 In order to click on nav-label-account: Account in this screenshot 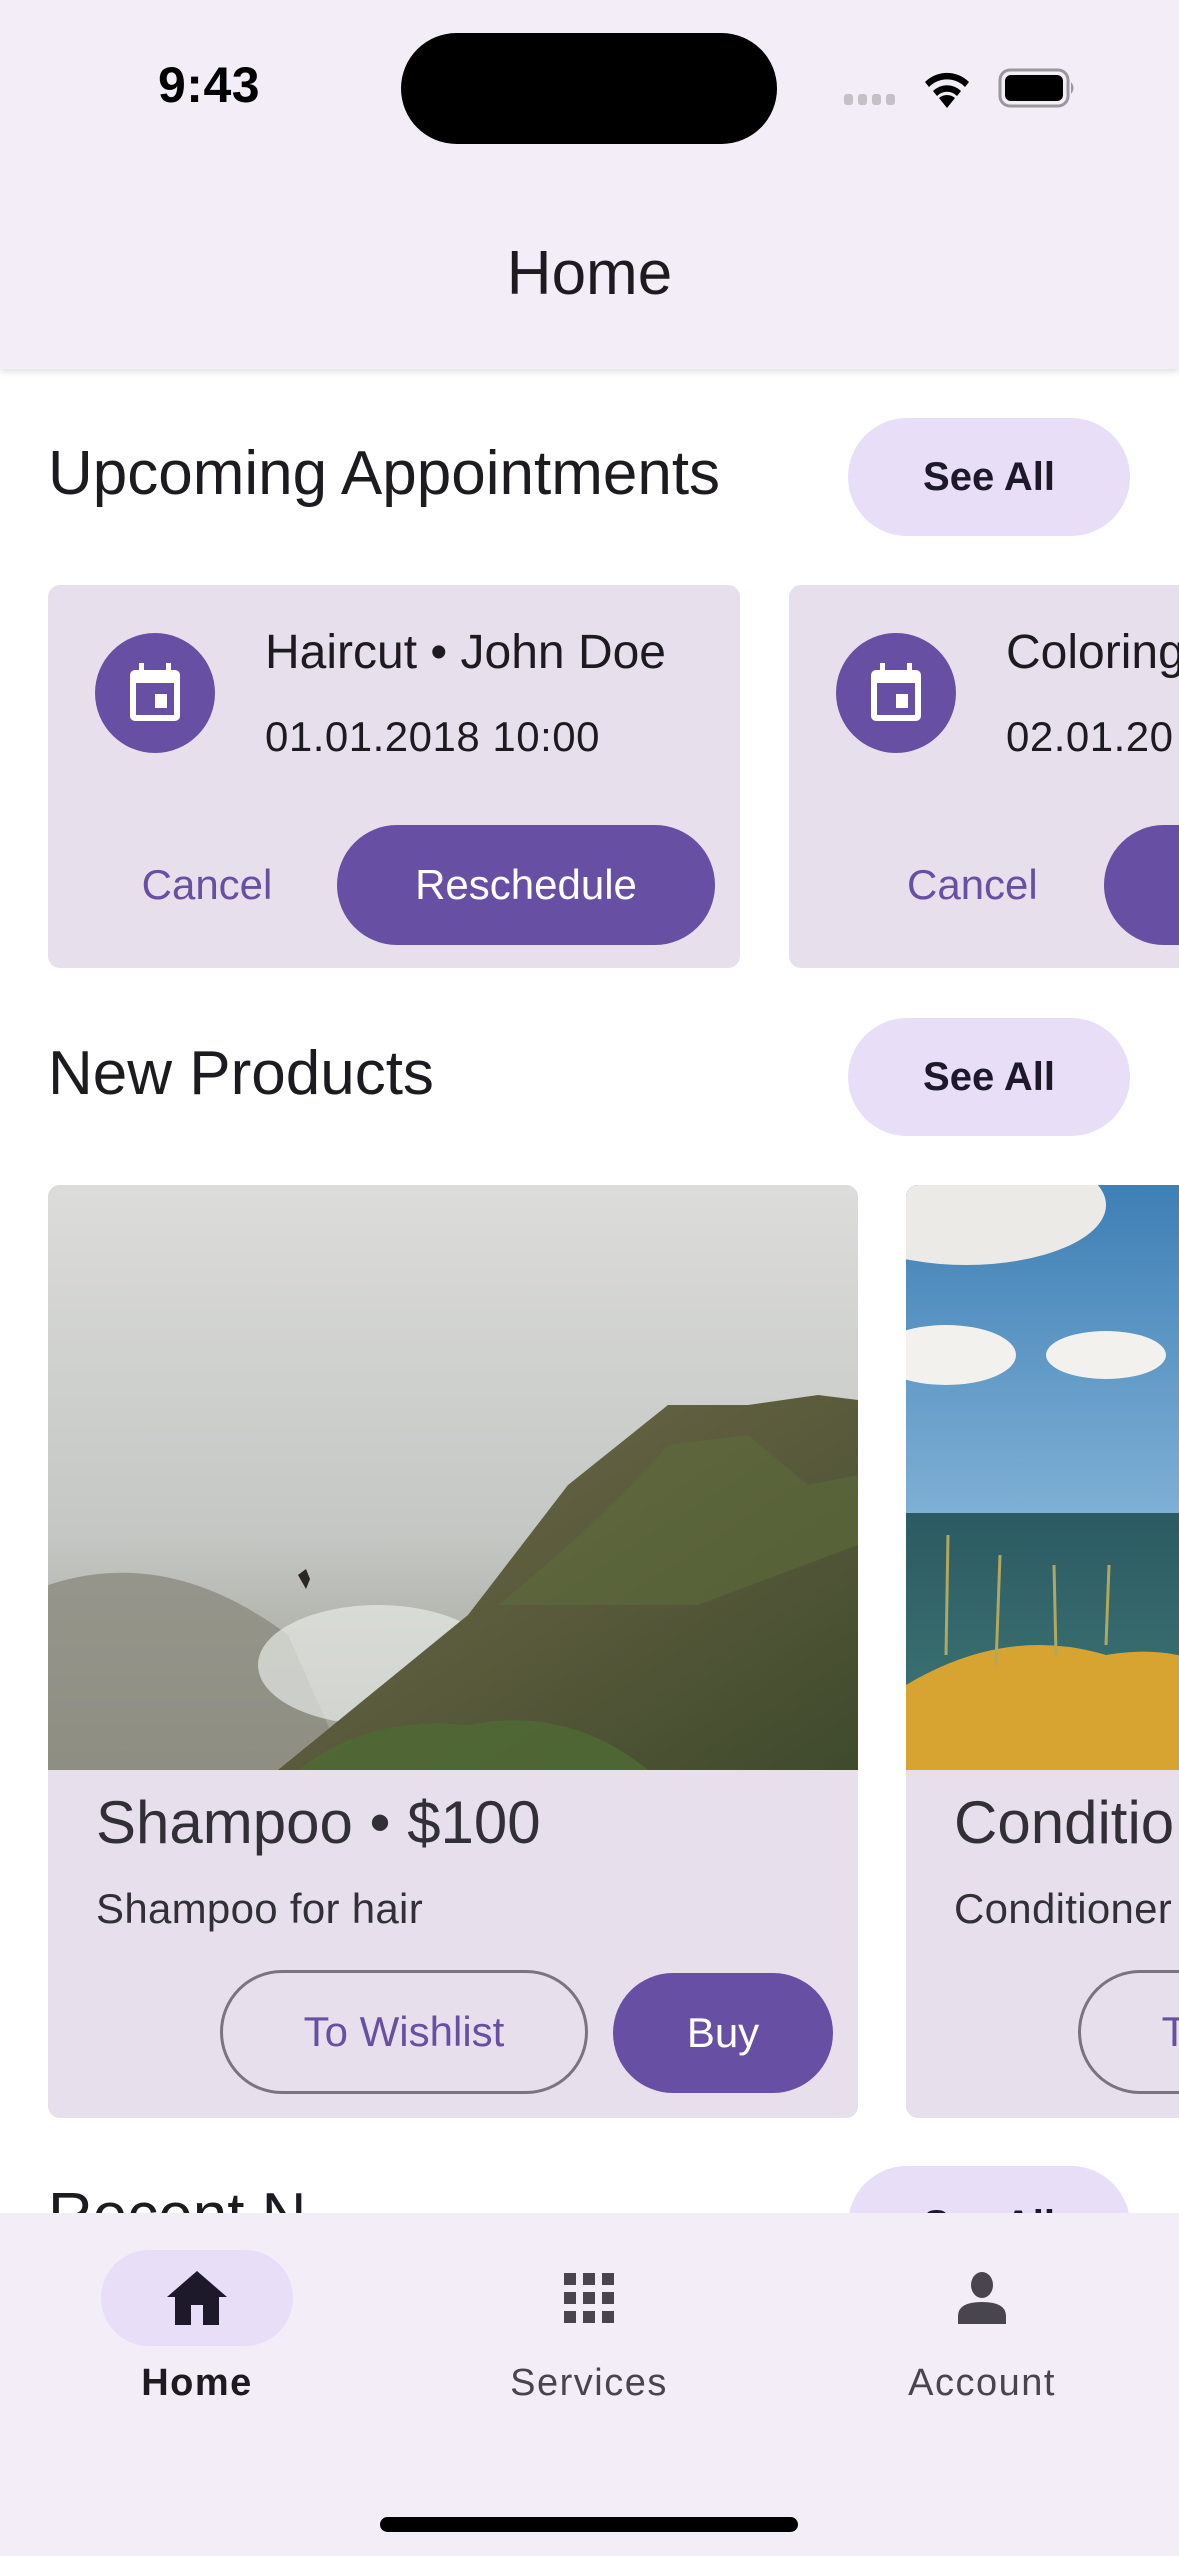, I will do `click(982, 2383)`.